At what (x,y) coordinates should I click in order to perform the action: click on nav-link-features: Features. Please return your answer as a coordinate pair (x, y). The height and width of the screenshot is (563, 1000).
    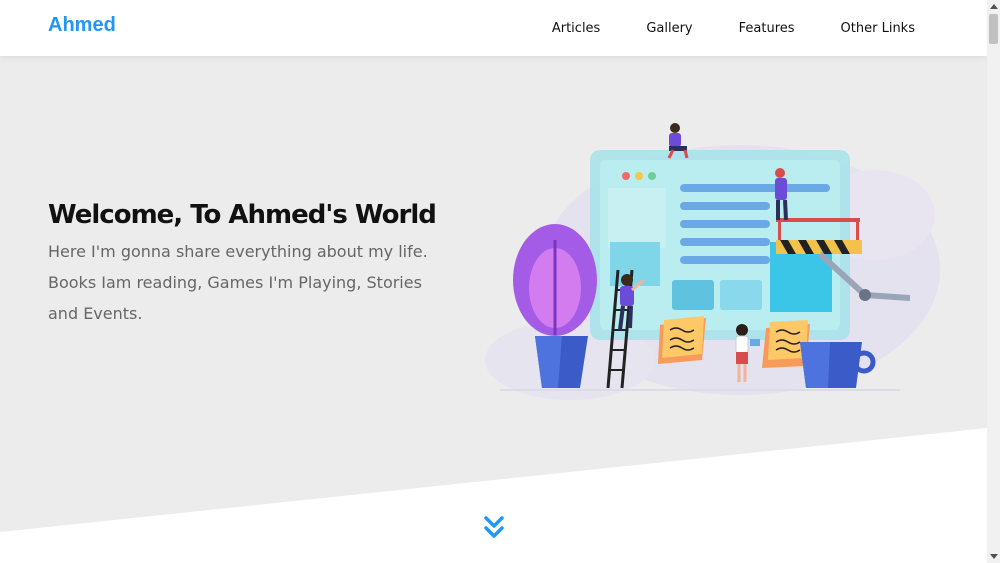
    Looking at the image, I should click on (767, 28).